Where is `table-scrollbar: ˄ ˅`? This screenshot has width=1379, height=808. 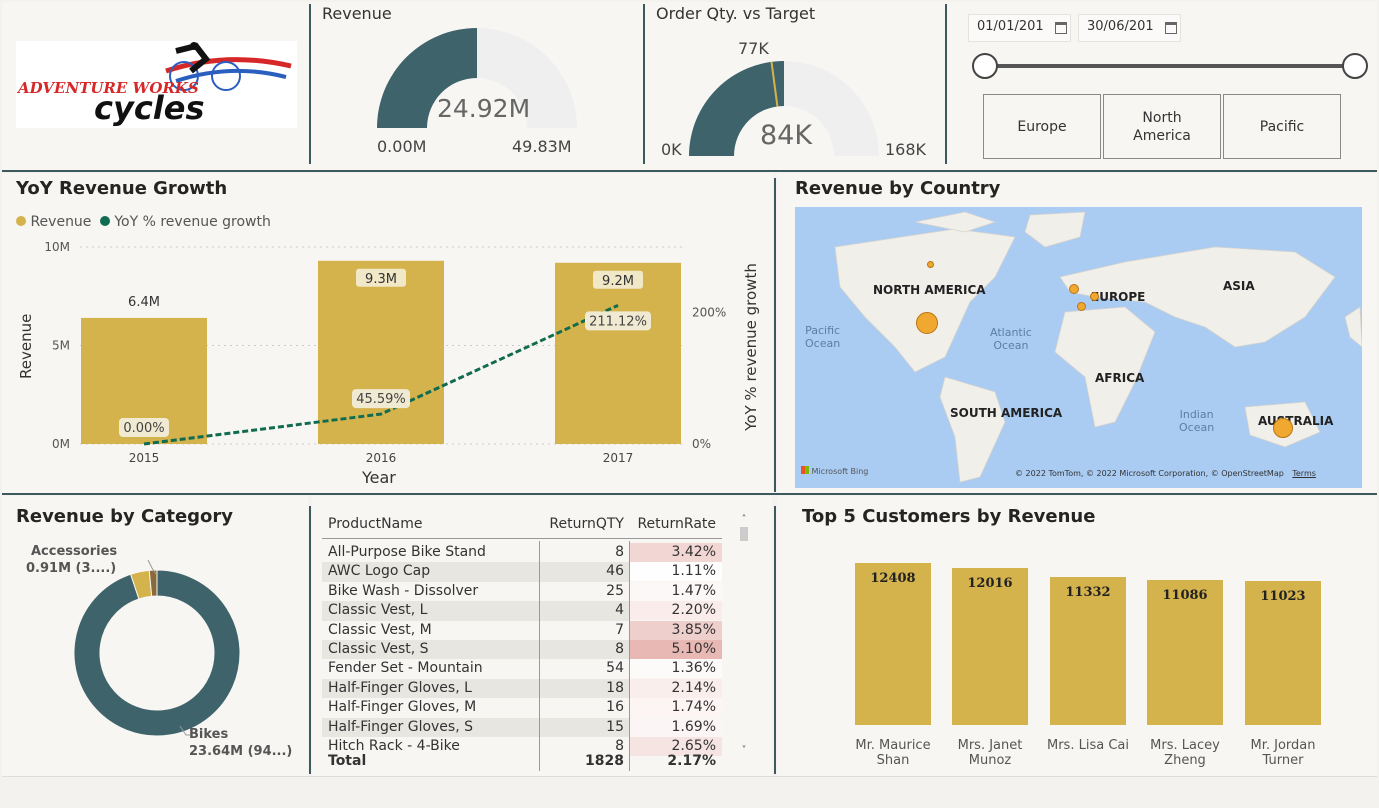
table-scrollbar: ˄ ˅ is located at coordinates (744, 635).